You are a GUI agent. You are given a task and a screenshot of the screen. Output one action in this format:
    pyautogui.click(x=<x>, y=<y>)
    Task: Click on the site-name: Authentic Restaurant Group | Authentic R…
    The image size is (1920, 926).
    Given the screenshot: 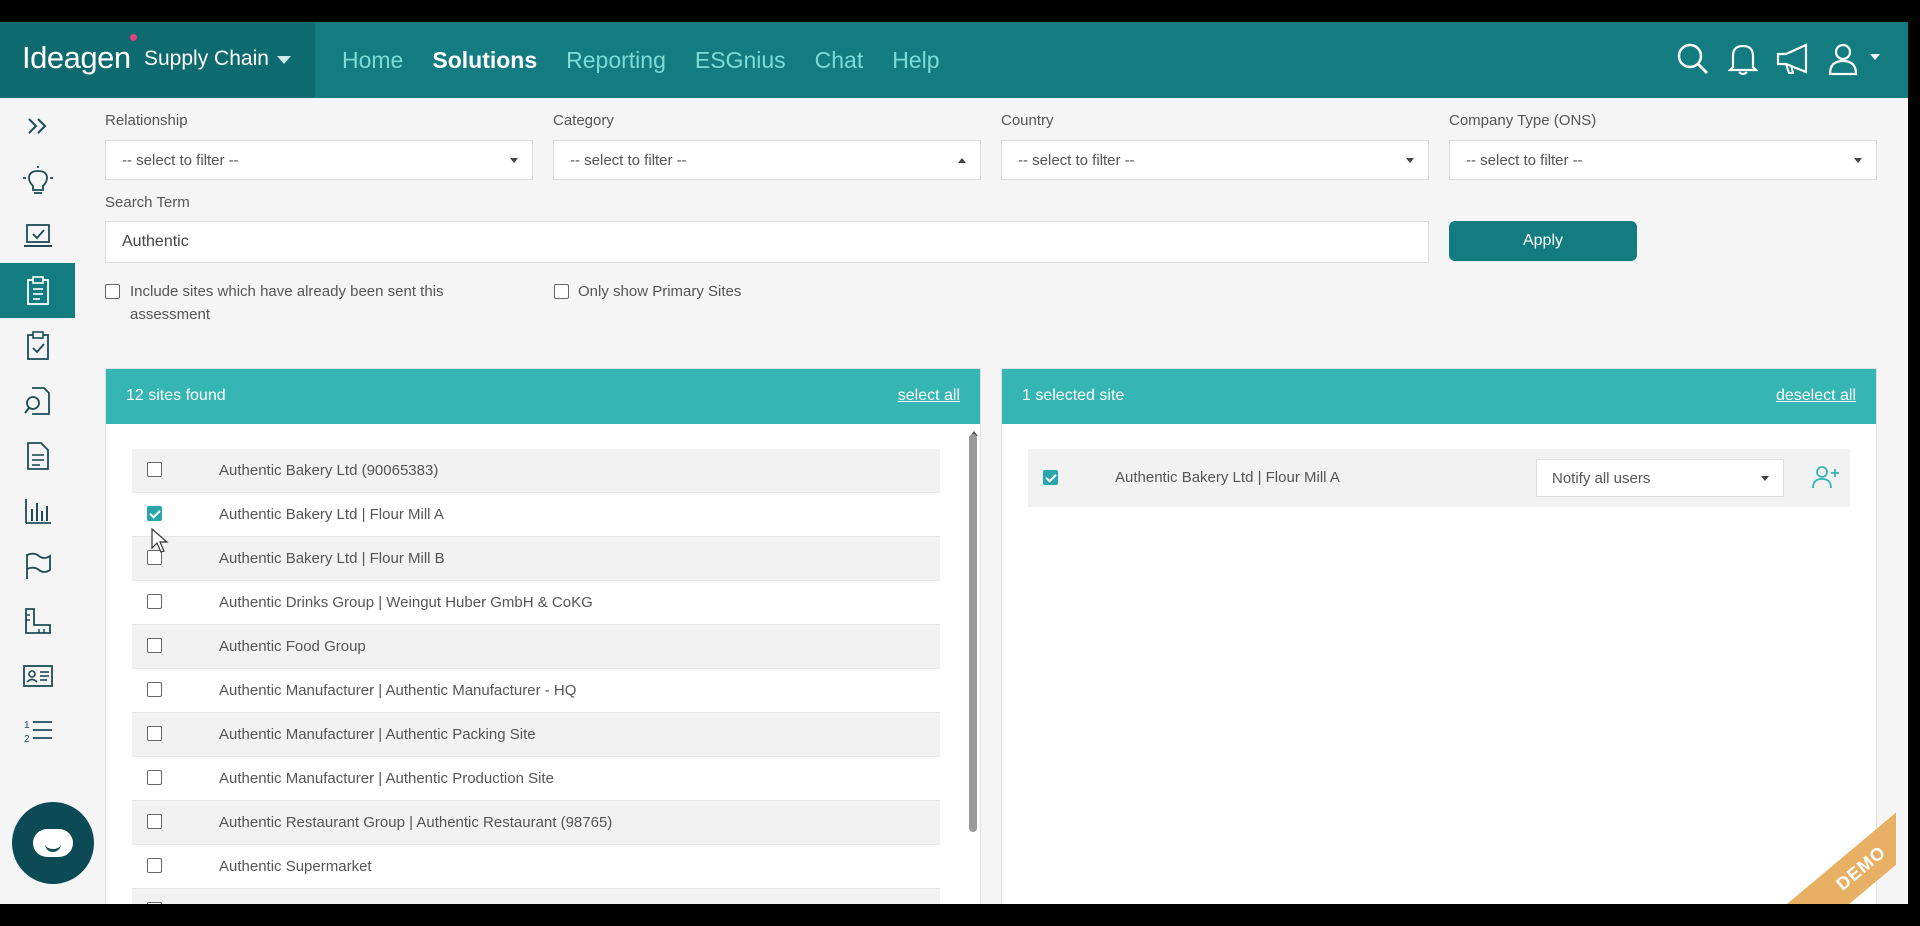 What is the action you would take?
    pyautogui.click(x=416, y=822)
    